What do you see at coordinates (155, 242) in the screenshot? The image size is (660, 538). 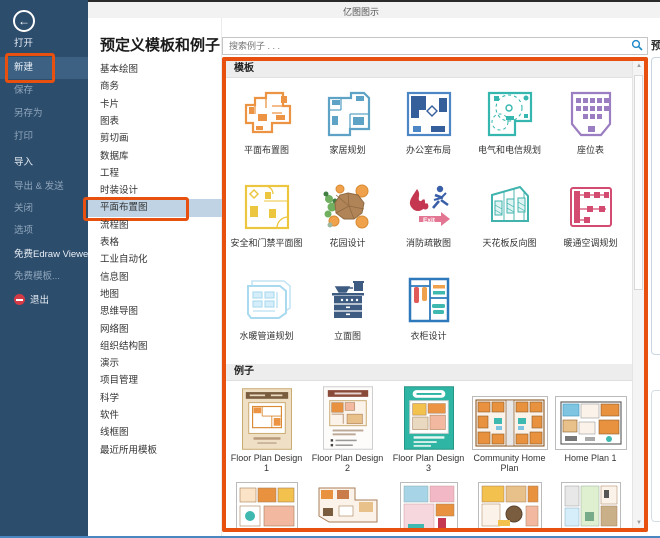 I see `category-item: 表格` at bounding box center [155, 242].